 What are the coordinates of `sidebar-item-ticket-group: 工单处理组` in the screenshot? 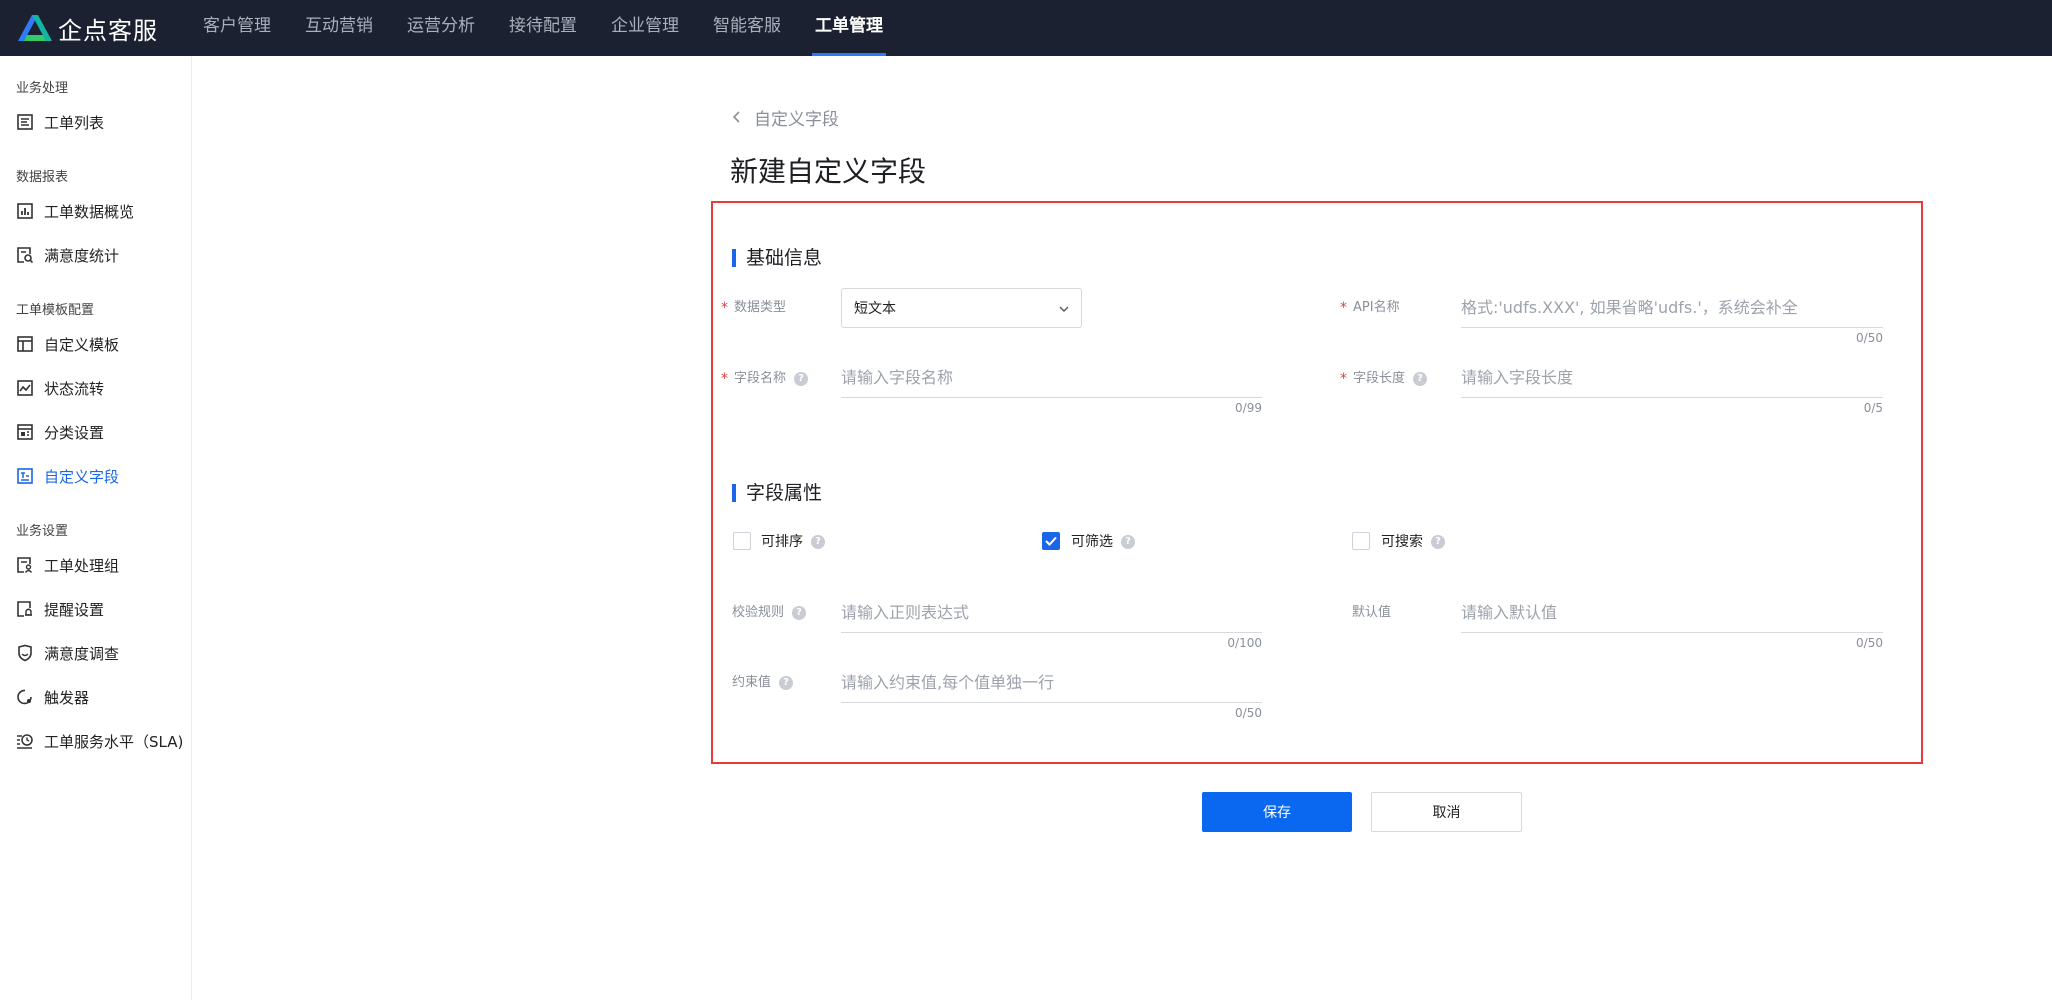 It's located at (67, 565).